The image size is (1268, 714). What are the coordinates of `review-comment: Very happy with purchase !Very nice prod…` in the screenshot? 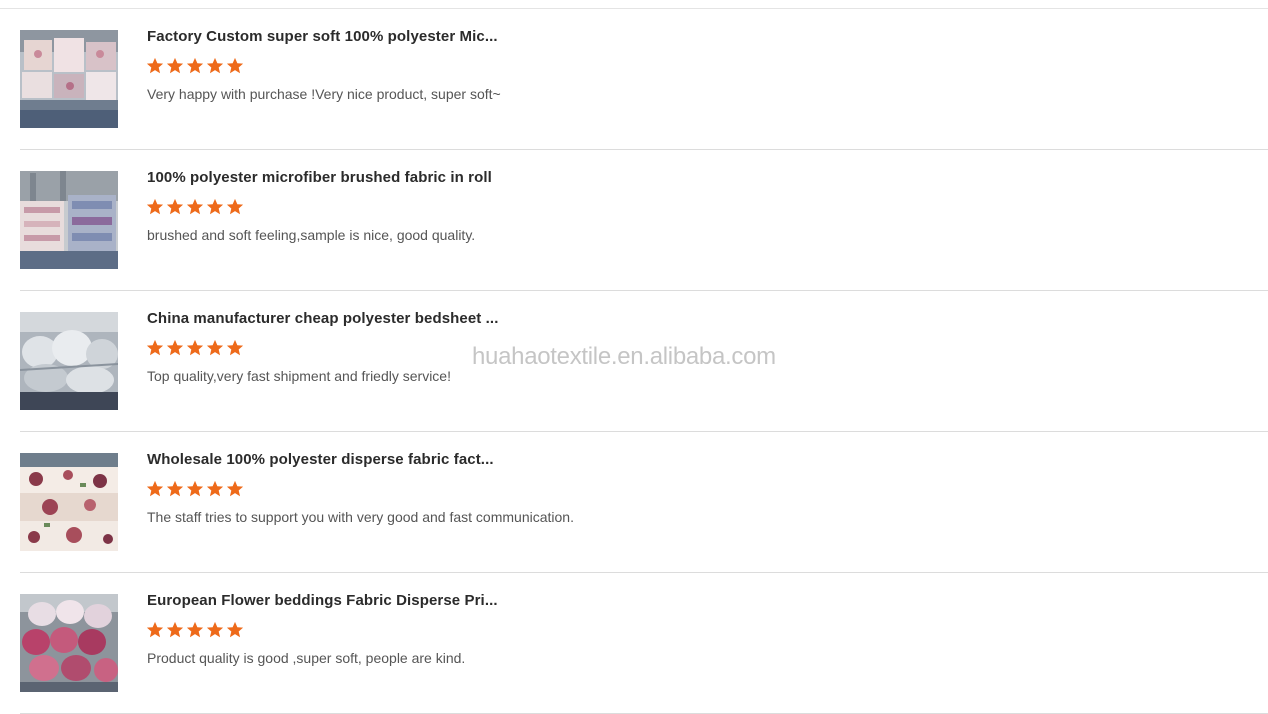 It's located at (324, 94).